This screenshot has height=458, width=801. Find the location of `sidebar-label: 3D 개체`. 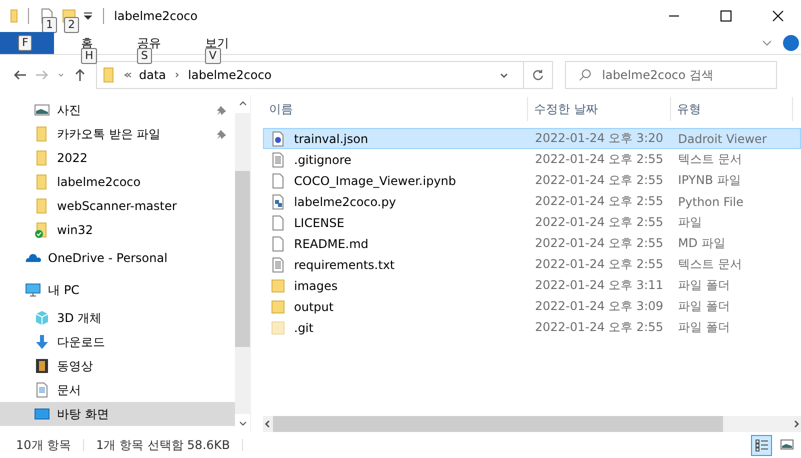

sidebar-label: 3D 개체 is located at coordinates (79, 318).